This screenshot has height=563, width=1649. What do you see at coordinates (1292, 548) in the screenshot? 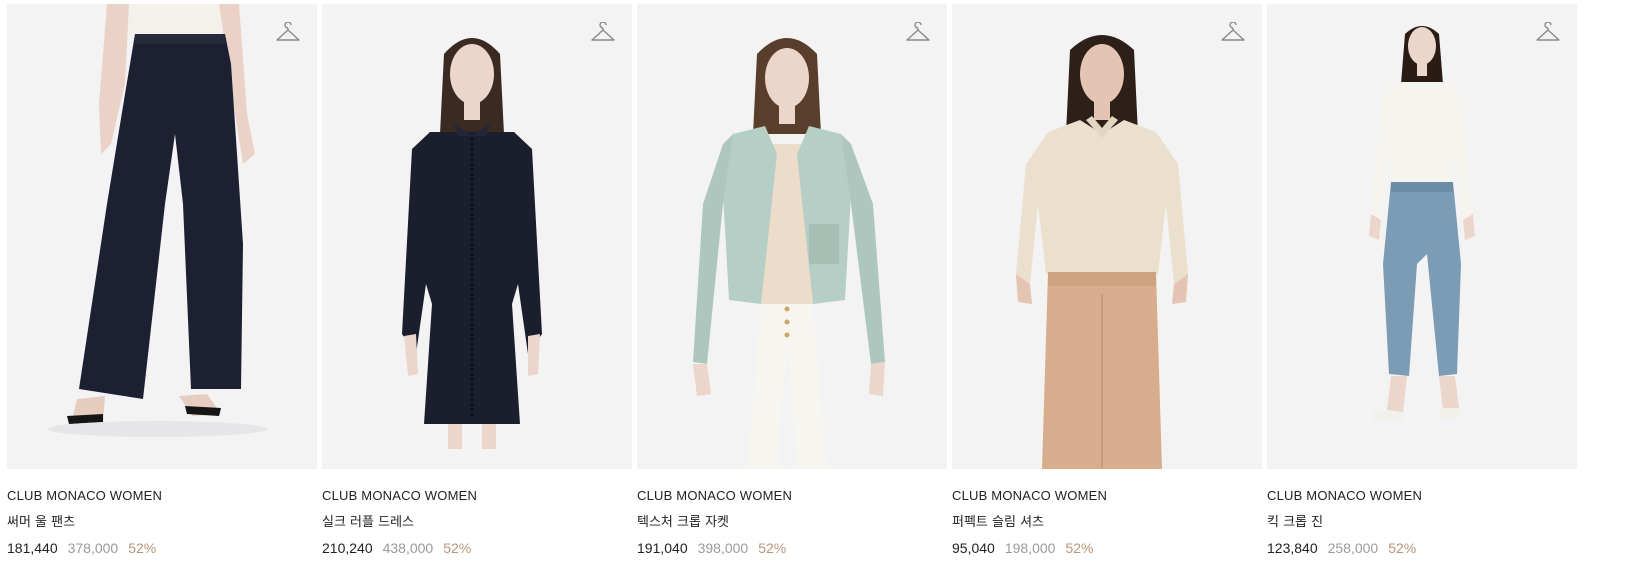
I see `sale-price: 123,840` at bounding box center [1292, 548].